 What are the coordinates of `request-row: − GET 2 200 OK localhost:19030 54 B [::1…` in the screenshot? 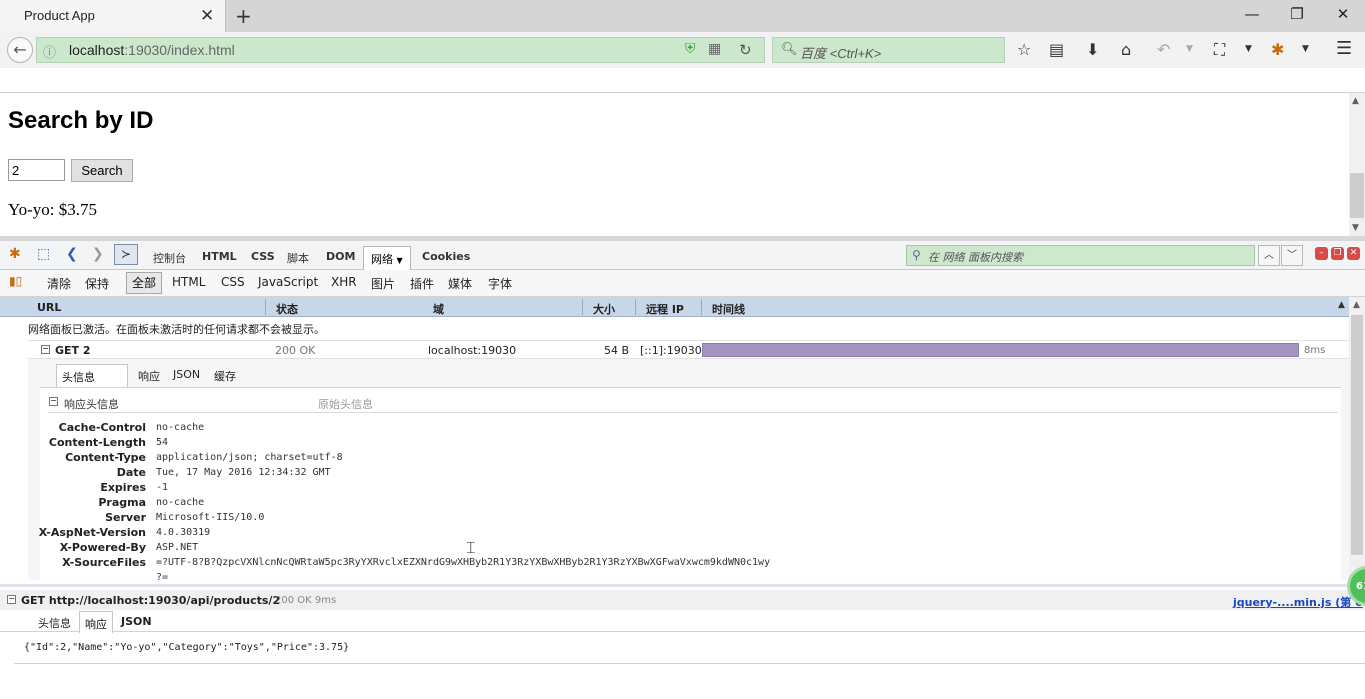 It's located at (688, 349).